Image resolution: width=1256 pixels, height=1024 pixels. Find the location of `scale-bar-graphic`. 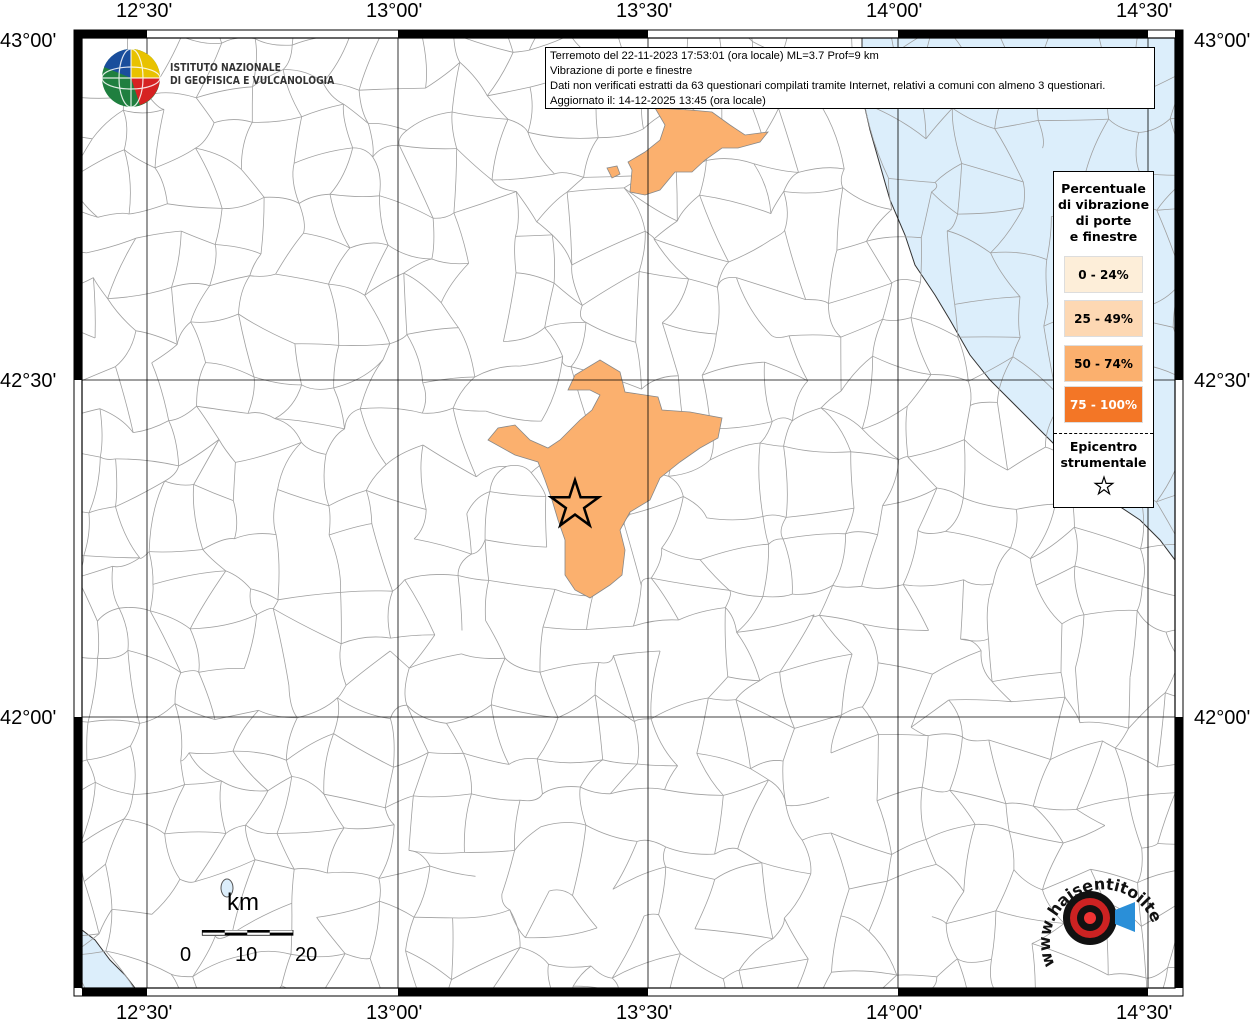

scale-bar-graphic is located at coordinates (247, 933).